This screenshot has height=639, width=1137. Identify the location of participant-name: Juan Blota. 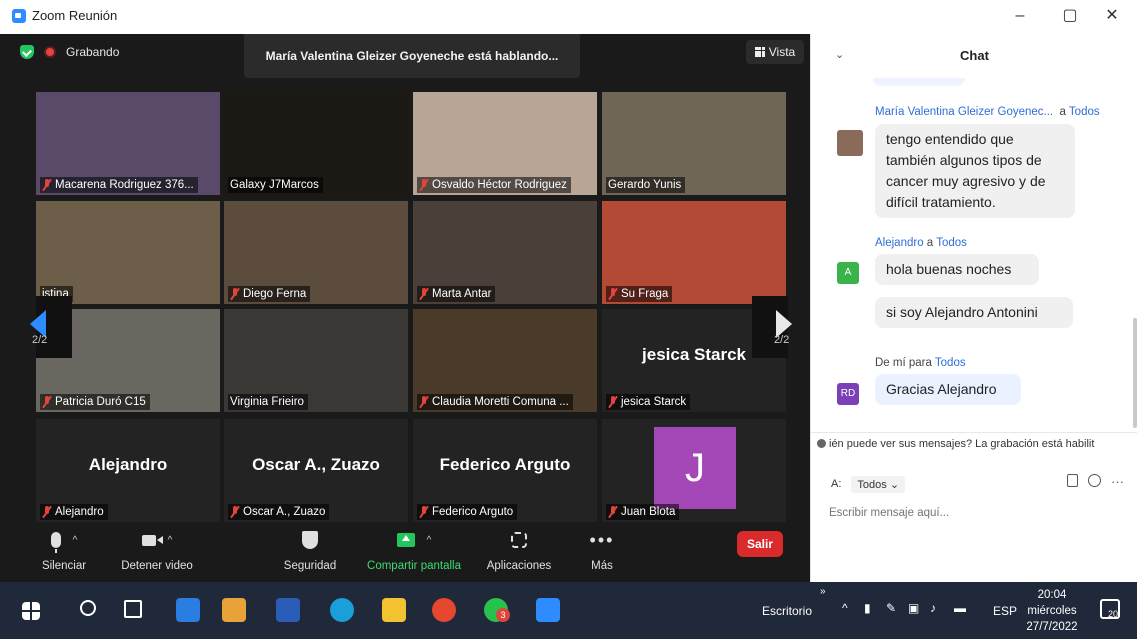
(648, 512).